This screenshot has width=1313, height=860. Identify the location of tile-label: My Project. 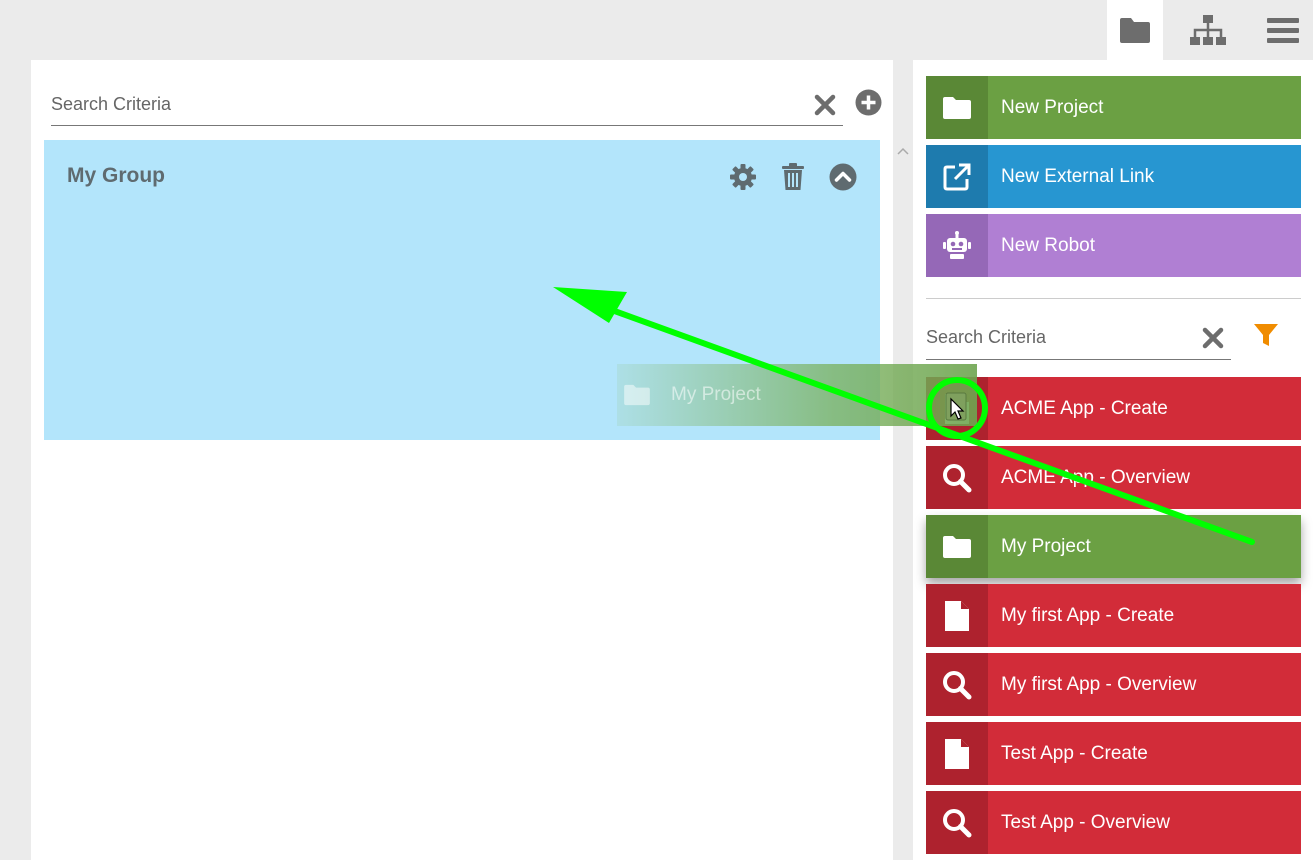
(1046, 546).